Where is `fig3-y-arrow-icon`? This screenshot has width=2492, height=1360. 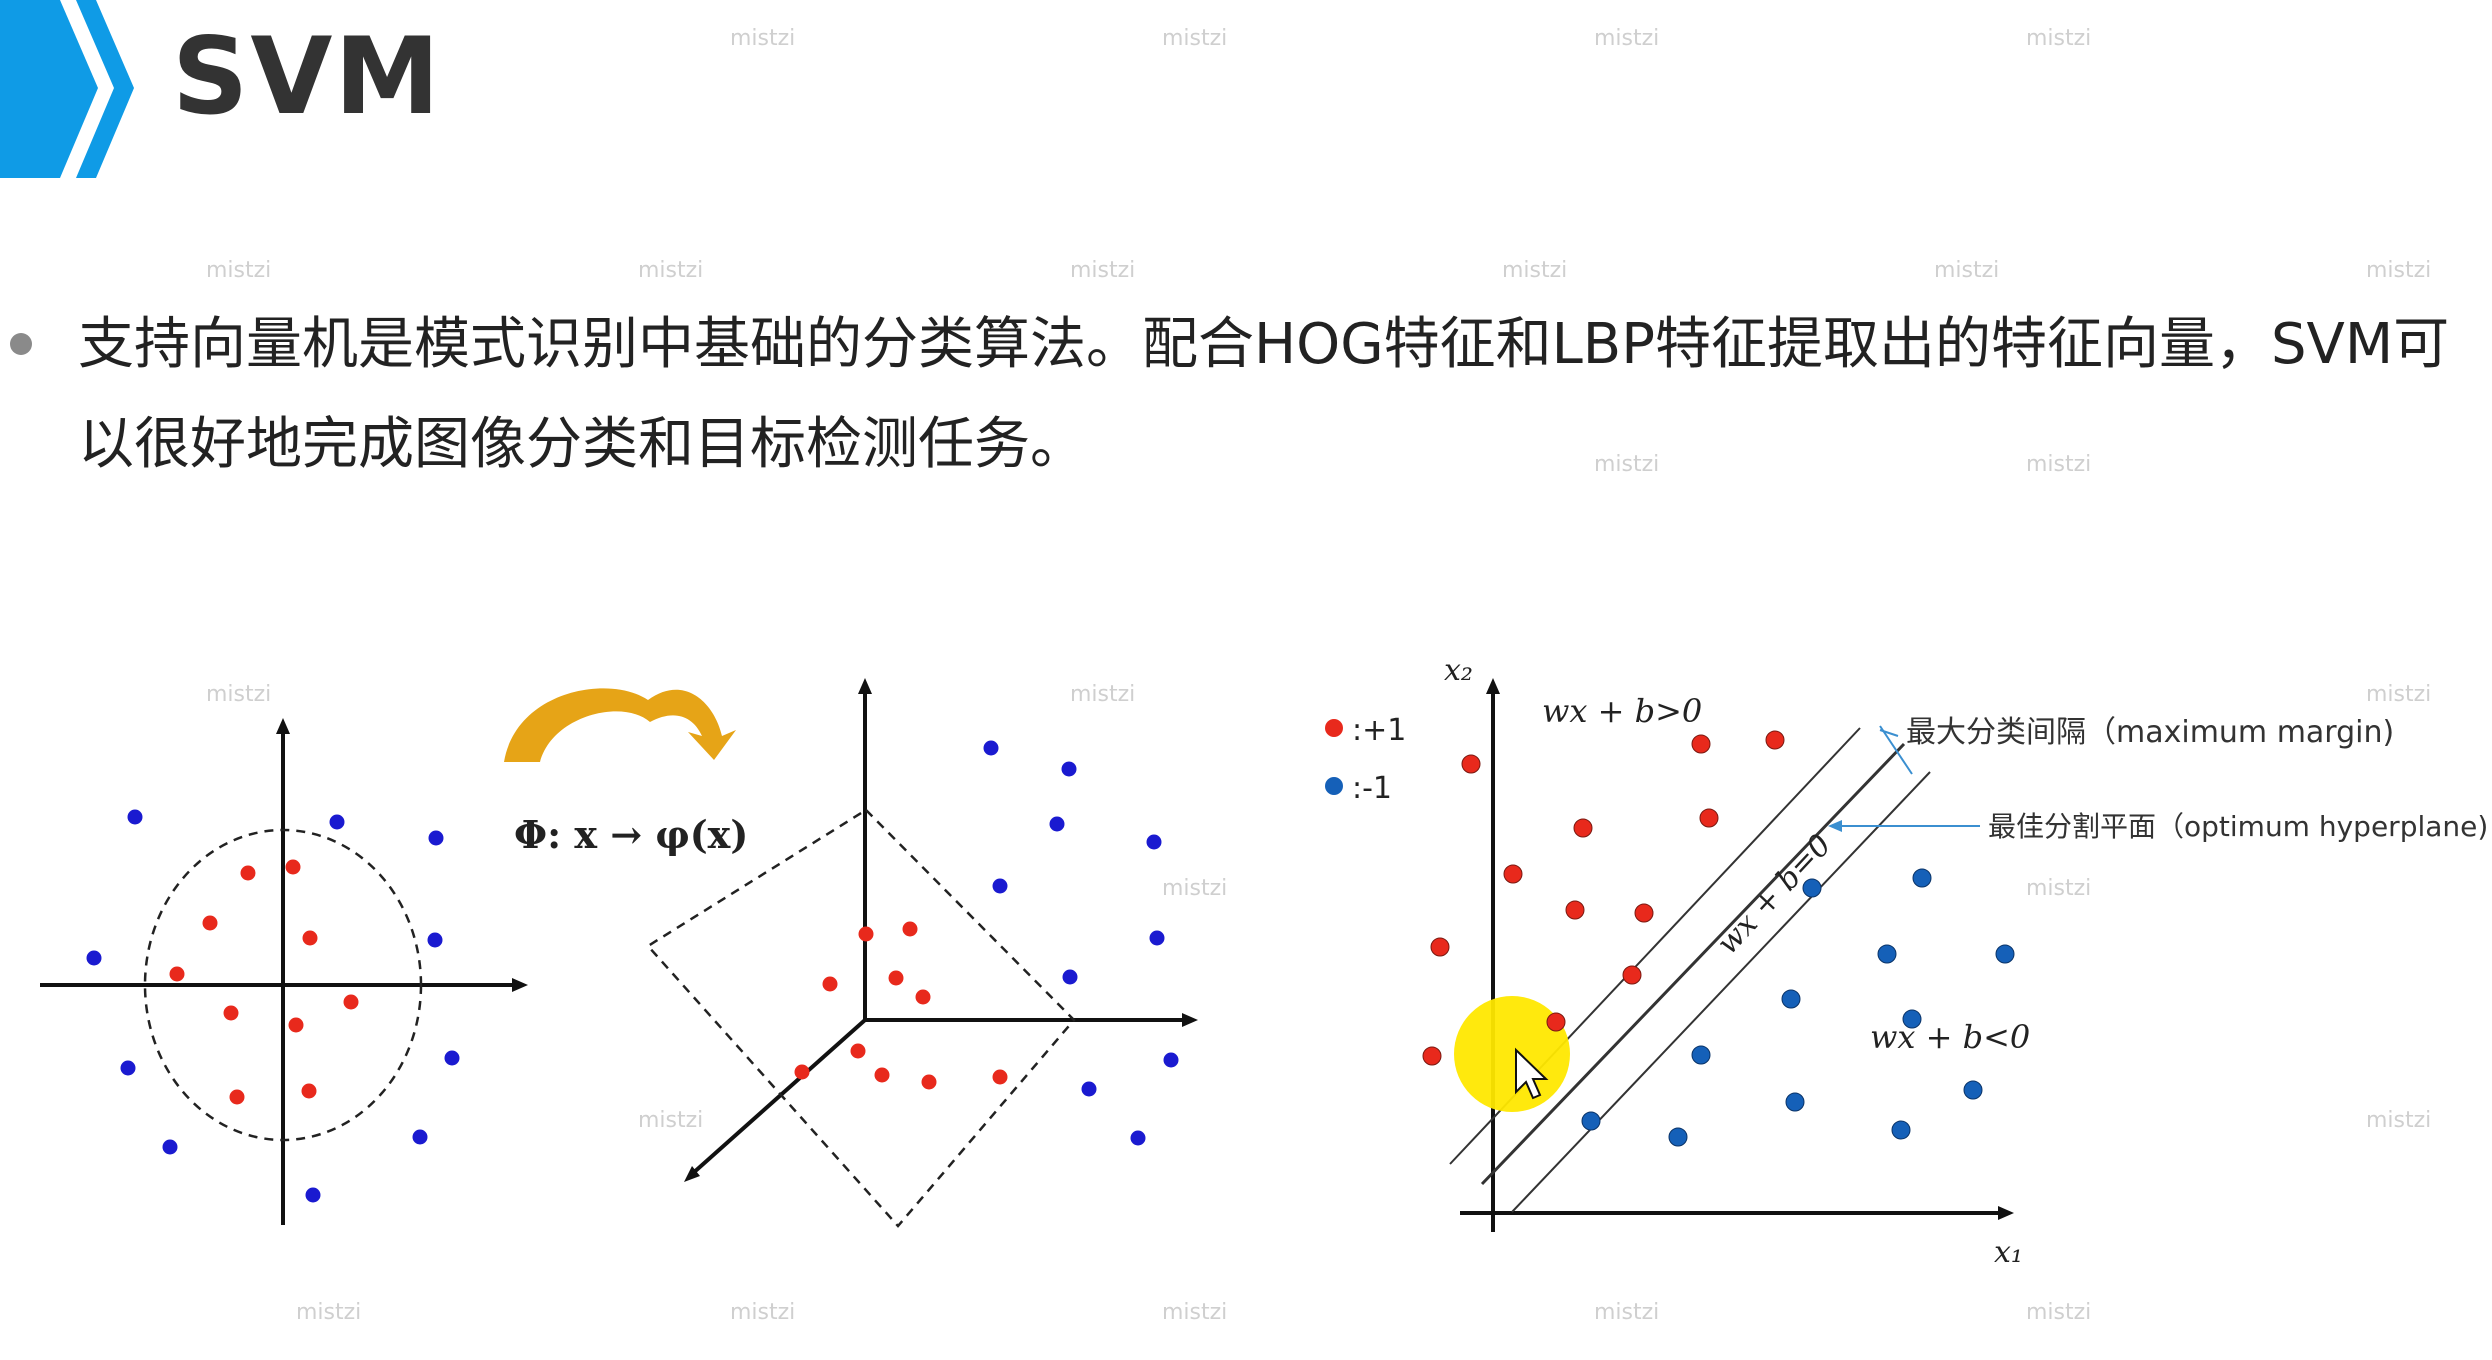
fig3-y-arrow-icon is located at coordinates (1493, 686).